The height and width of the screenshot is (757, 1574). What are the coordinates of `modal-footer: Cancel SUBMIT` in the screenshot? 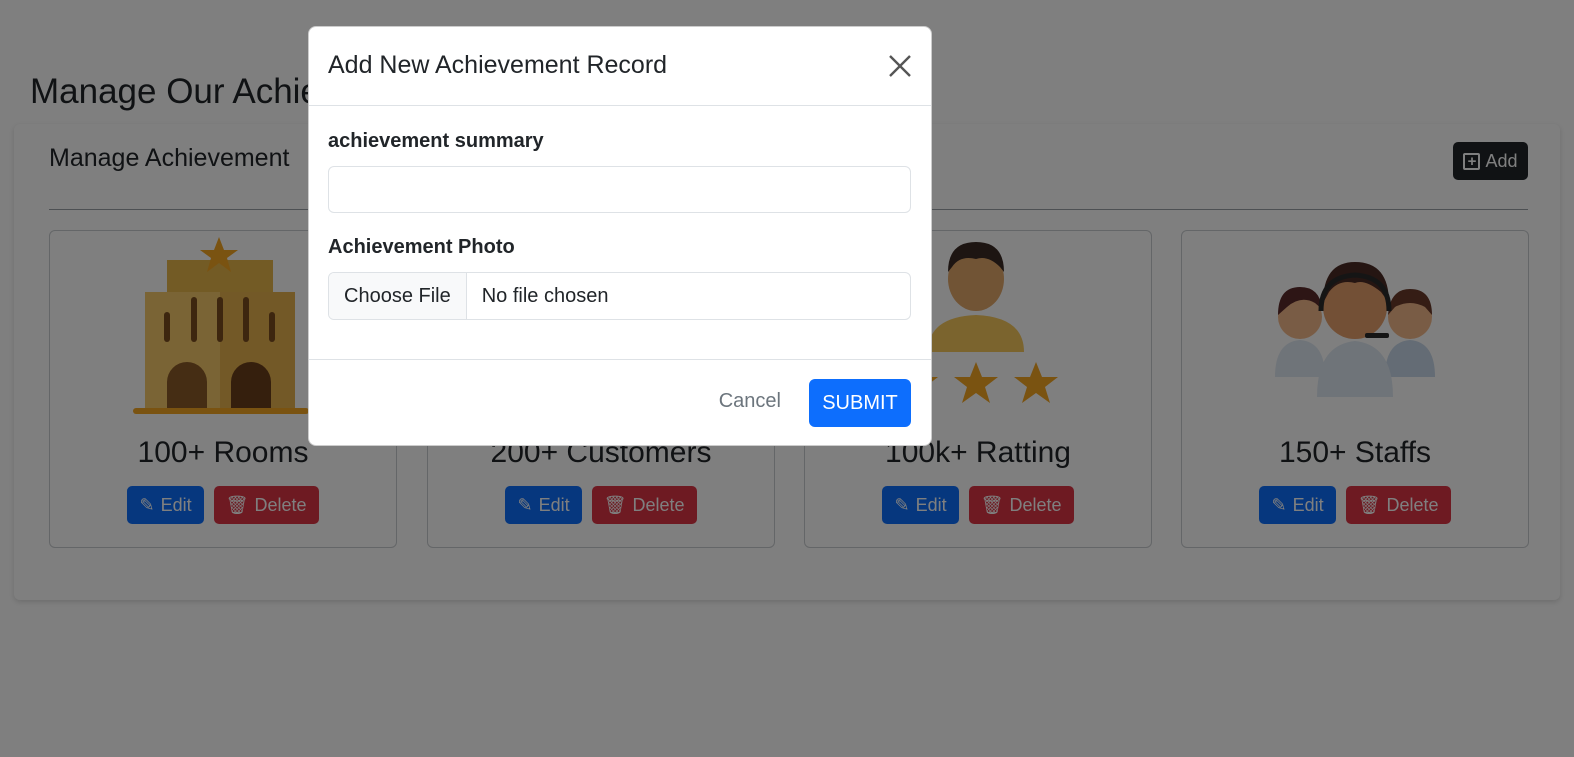 It's located at (620, 403).